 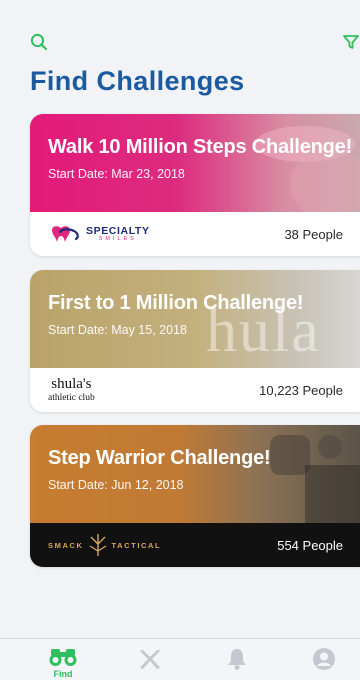 What do you see at coordinates (195, 545) in the screenshot?
I see `challenge-footer: SMACK TACTICAL 554 People` at bounding box center [195, 545].